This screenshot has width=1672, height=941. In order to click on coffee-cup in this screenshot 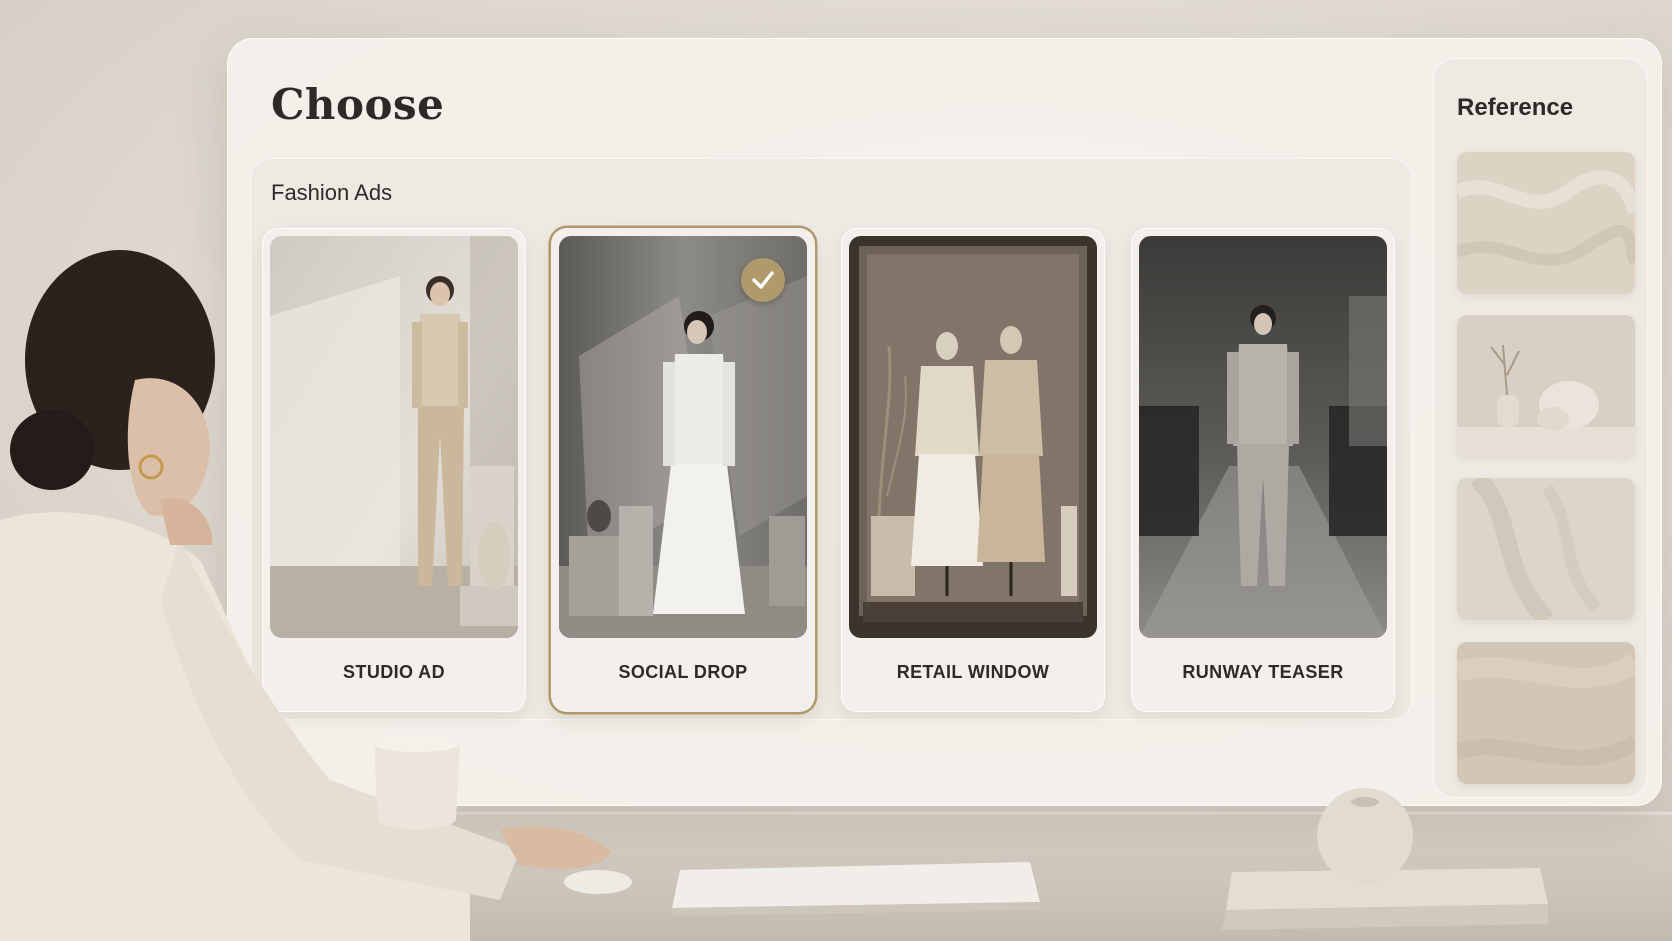, I will do `click(417, 782)`.